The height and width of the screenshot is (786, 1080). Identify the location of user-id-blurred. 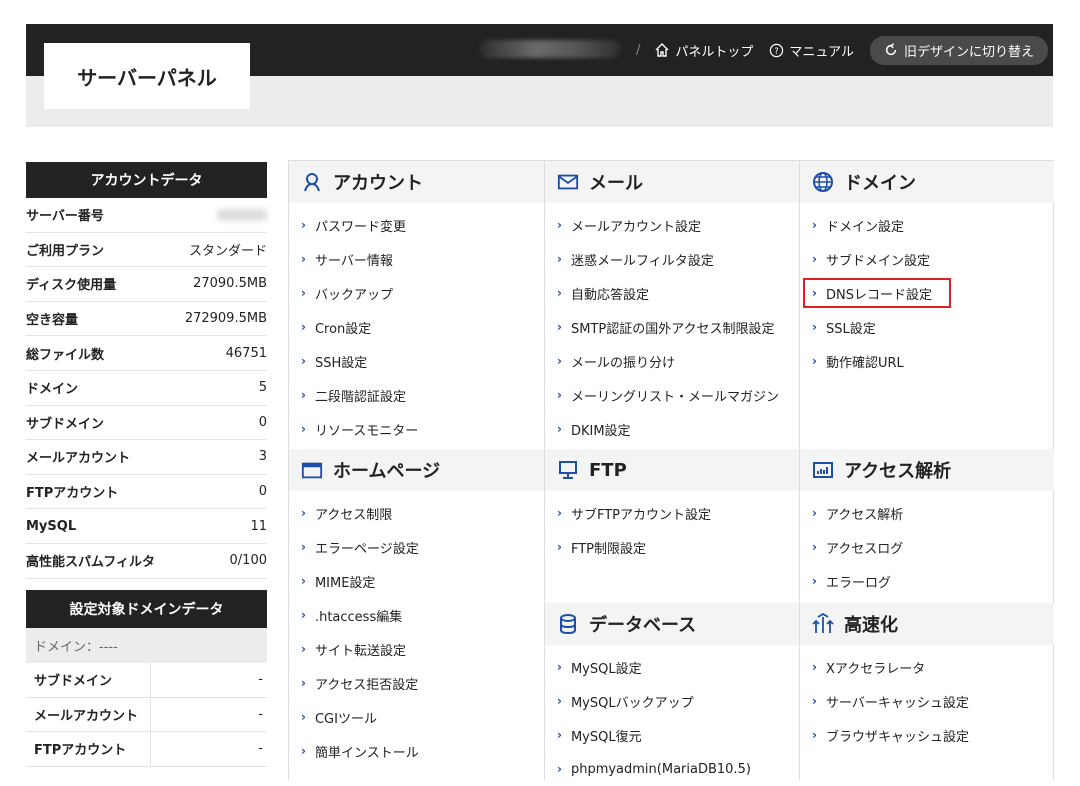
(550, 49).